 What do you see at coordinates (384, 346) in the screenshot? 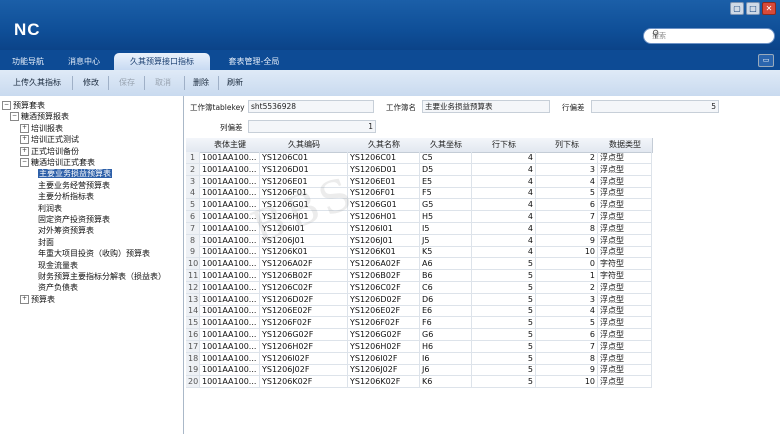
I see `table-cell: YS1206H02F` at bounding box center [384, 346].